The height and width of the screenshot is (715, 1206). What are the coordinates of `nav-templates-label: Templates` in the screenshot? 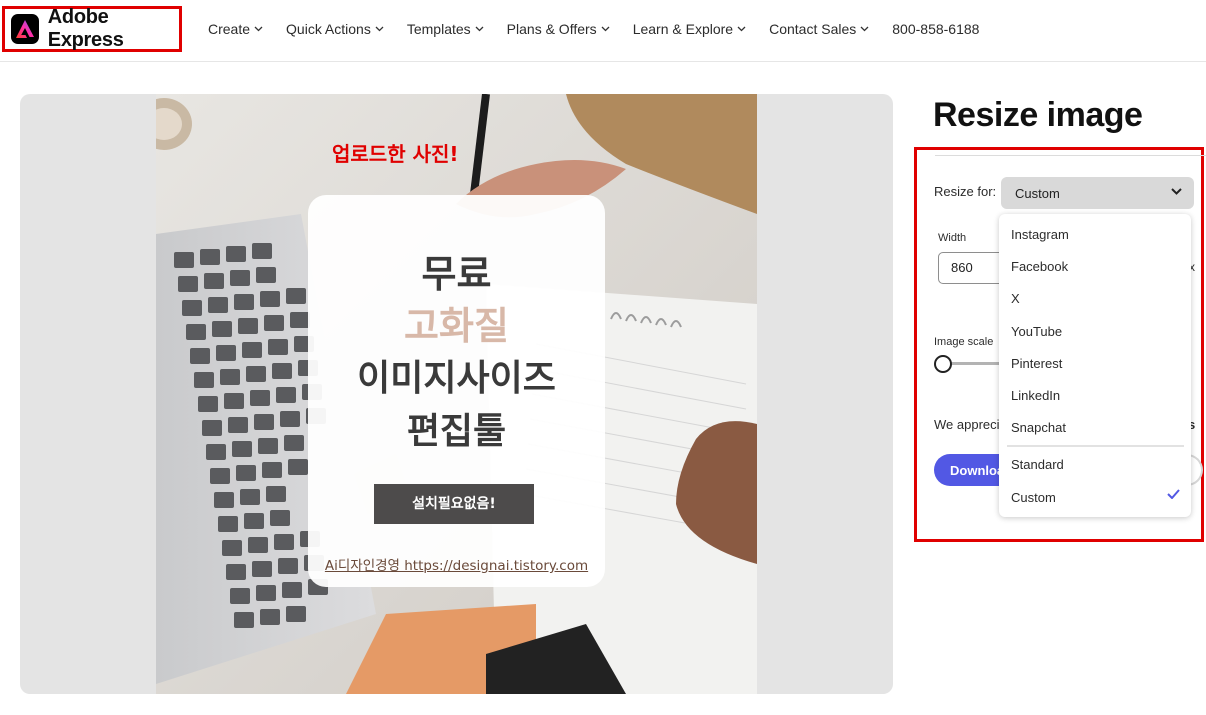 It's located at (438, 29).